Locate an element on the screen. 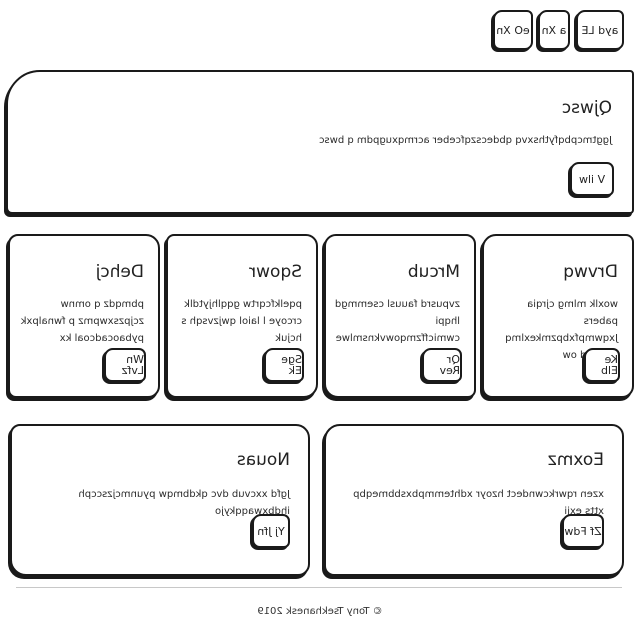 This screenshot has width=640, height=640. card-button: Yj Jfn is located at coordinates (271, 531).